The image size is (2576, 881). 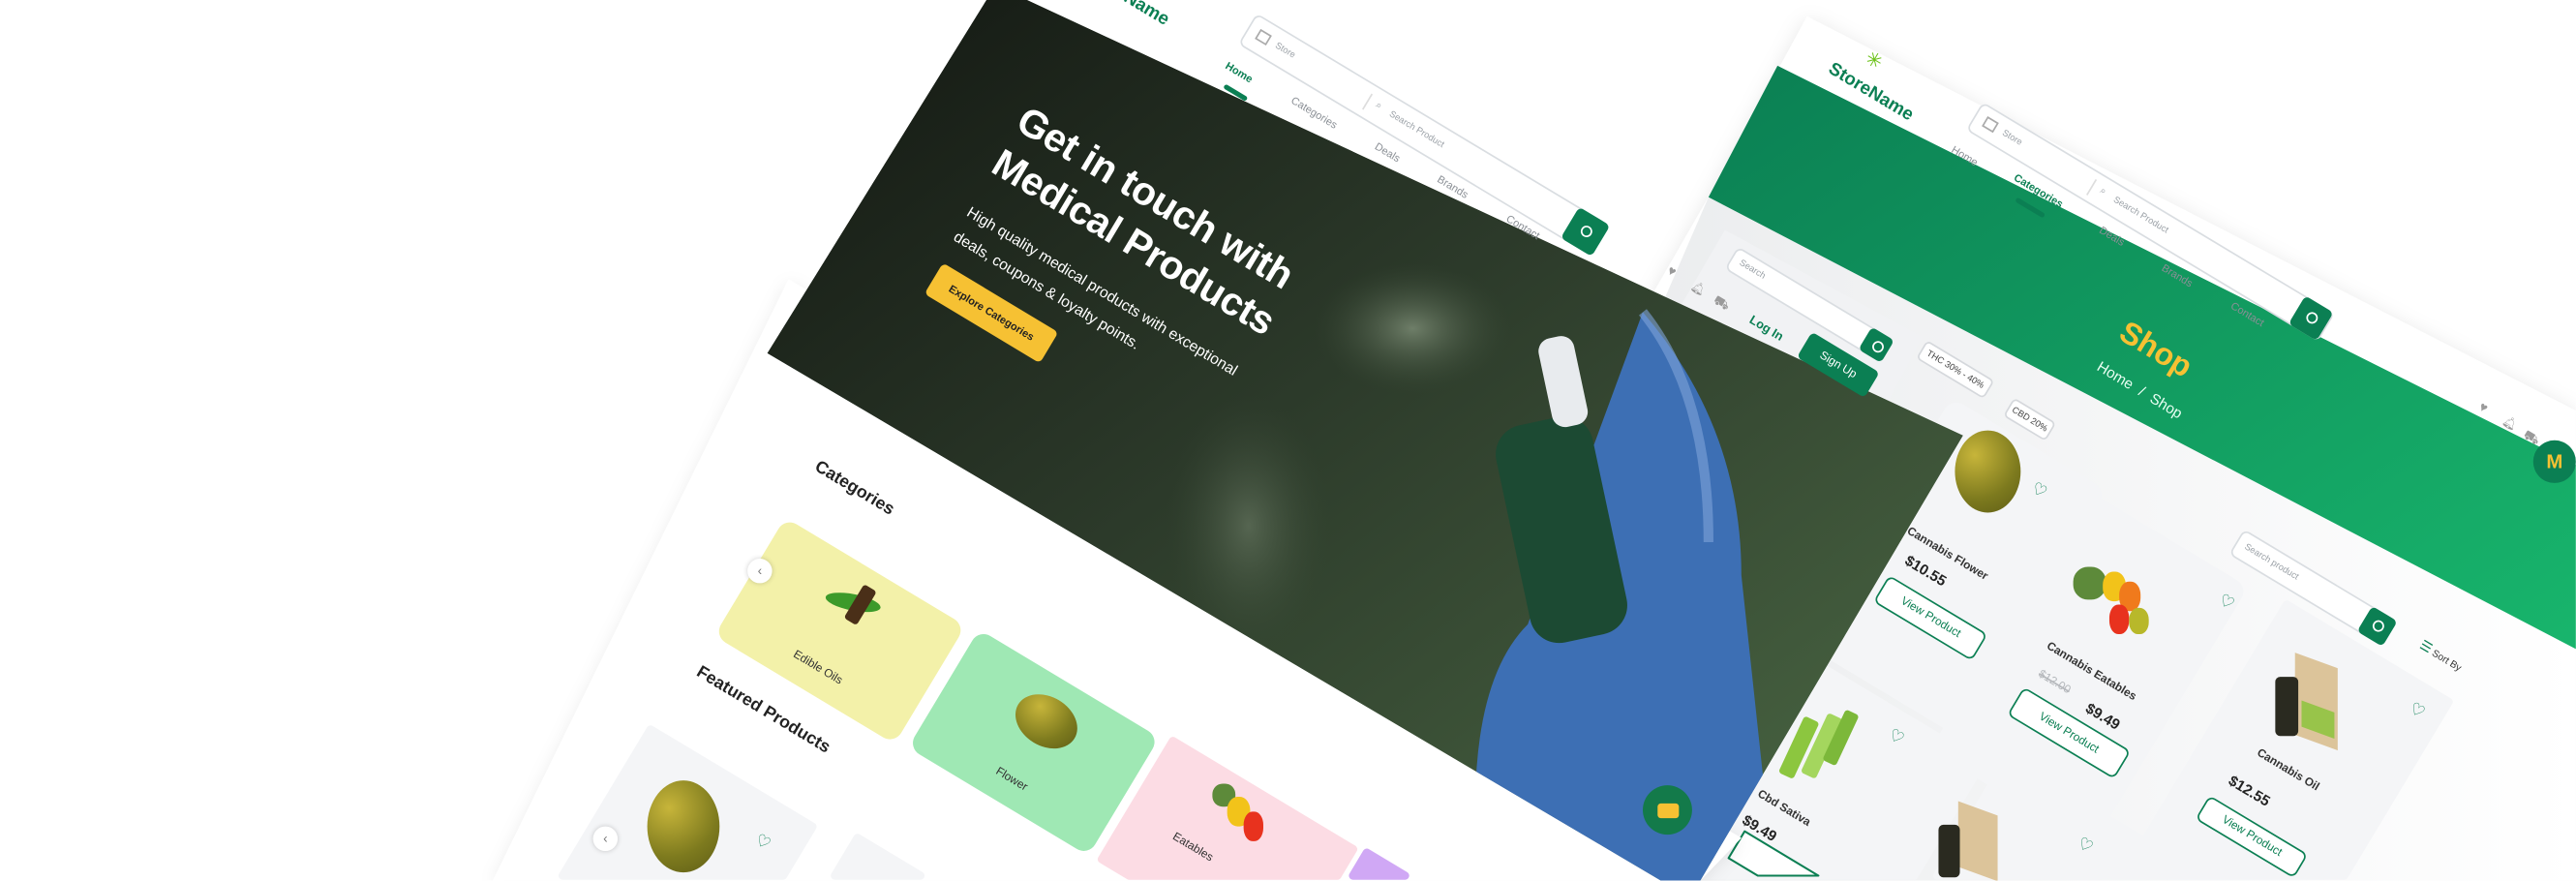 What do you see at coordinates (1284, 51) in the screenshot?
I see `left-store-select: Store` at bounding box center [1284, 51].